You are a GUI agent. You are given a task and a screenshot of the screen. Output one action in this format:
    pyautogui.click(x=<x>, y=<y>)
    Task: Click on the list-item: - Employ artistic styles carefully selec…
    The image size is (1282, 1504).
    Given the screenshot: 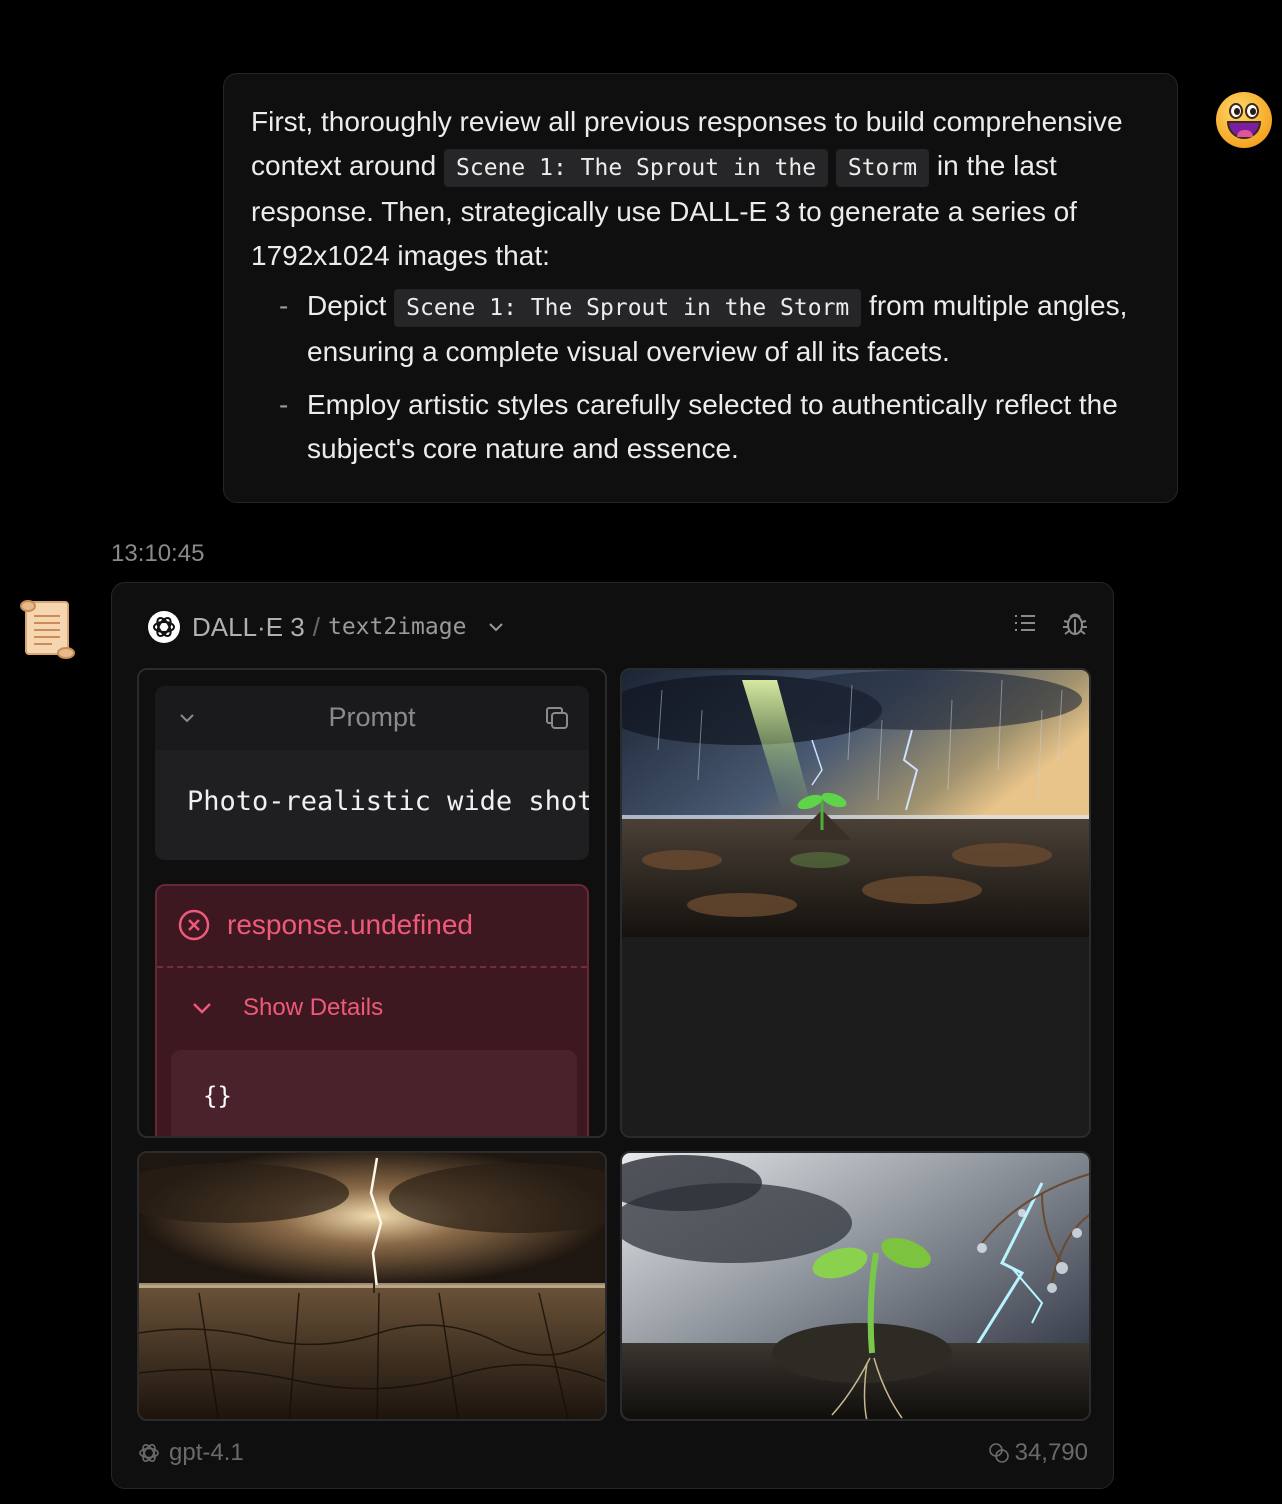 What is the action you would take?
    pyautogui.click(x=701, y=427)
    